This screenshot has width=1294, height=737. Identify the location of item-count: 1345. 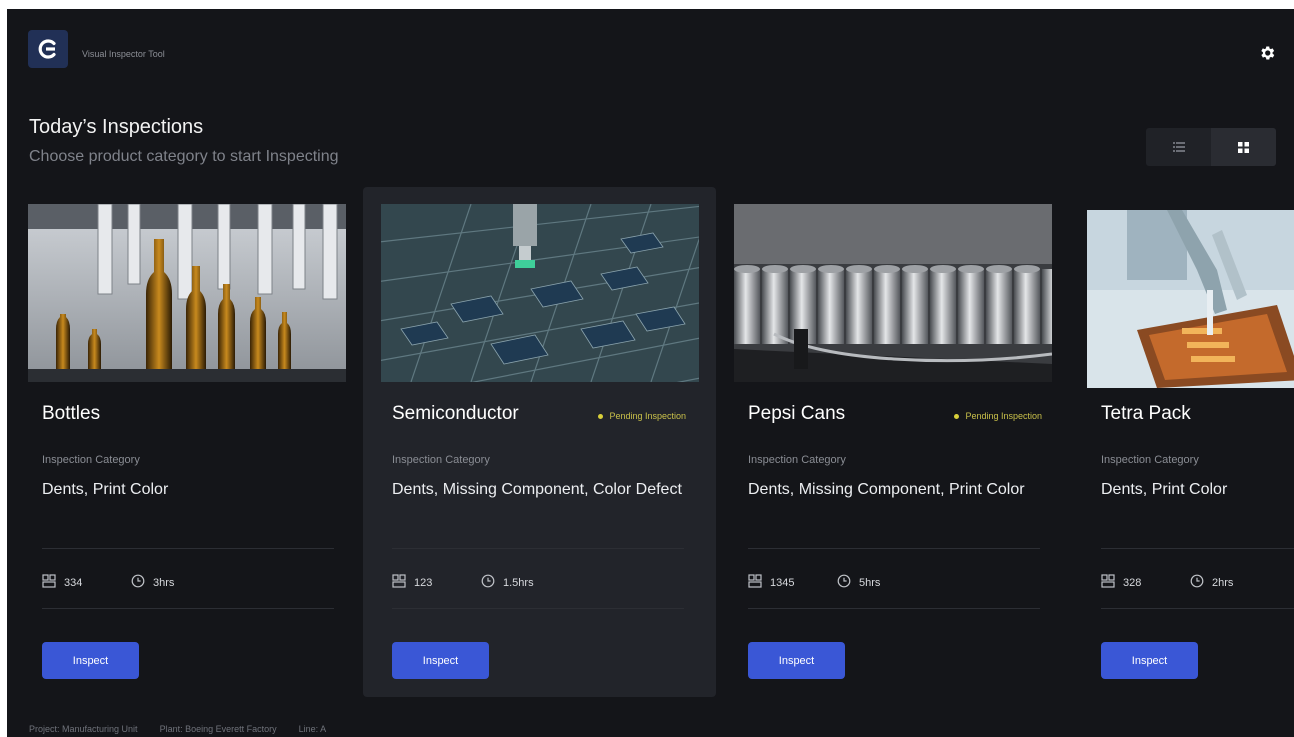
(771, 582).